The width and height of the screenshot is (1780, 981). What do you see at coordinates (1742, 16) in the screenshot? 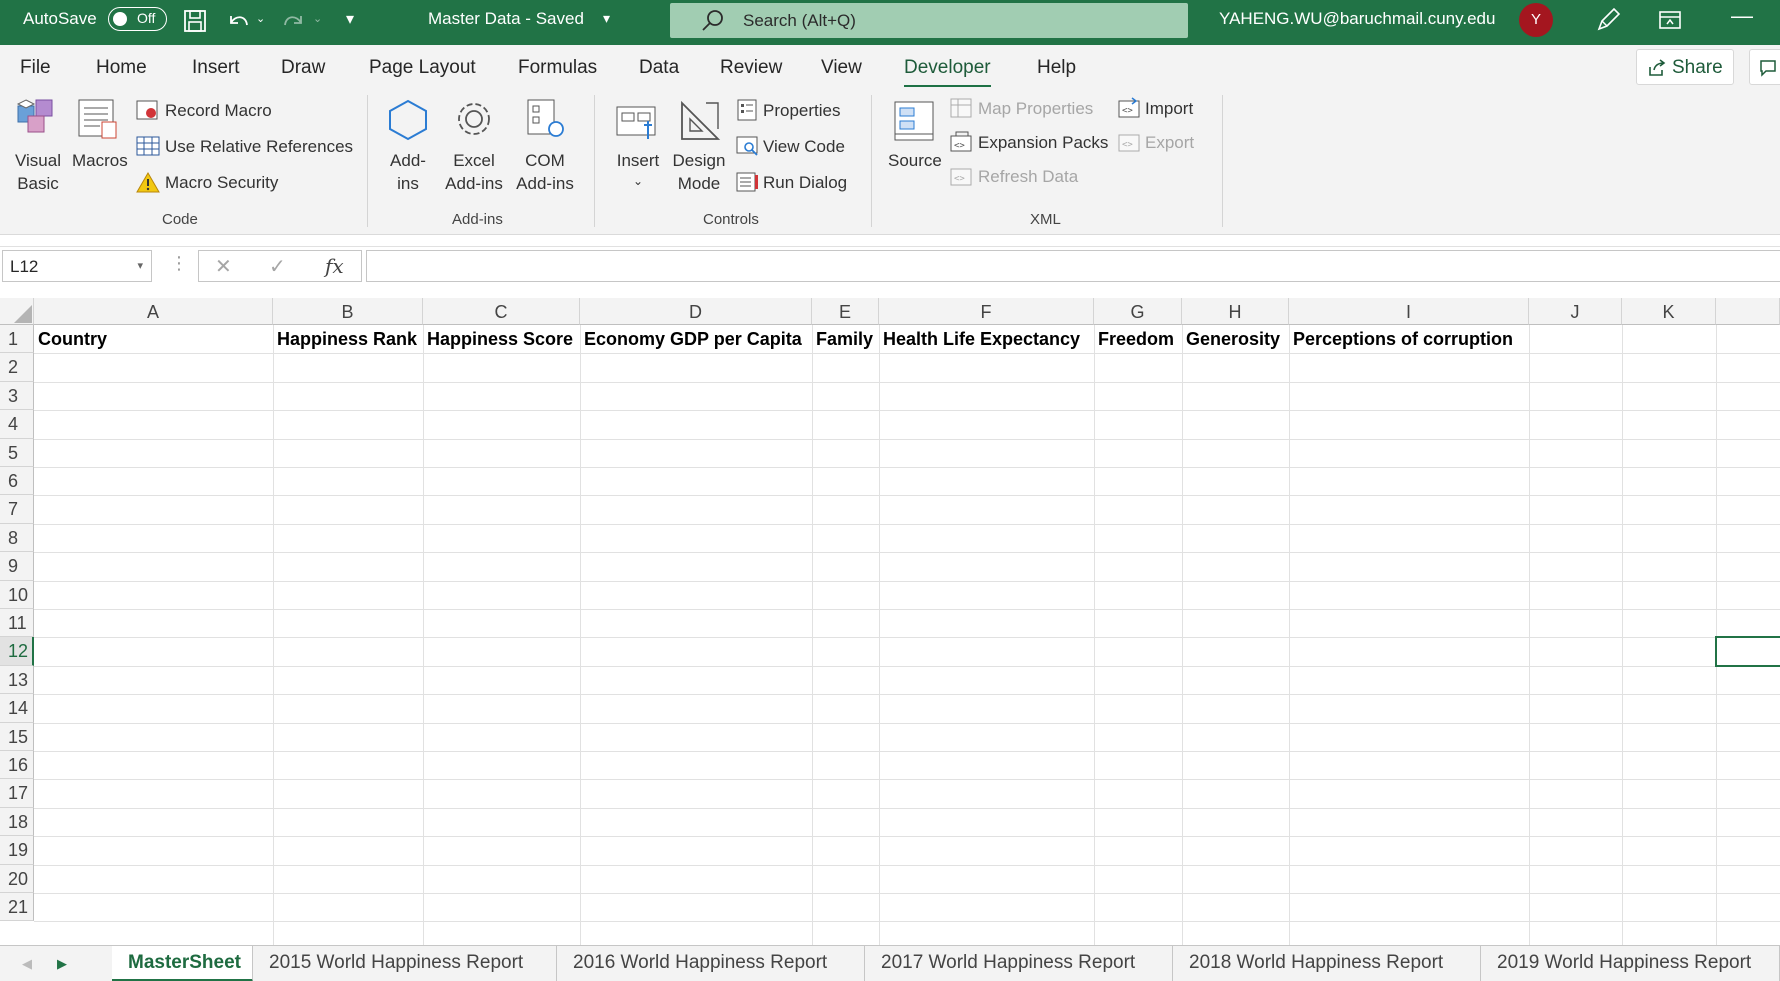
I see `minimize-icon: —` at bounding box center [1742, 16].